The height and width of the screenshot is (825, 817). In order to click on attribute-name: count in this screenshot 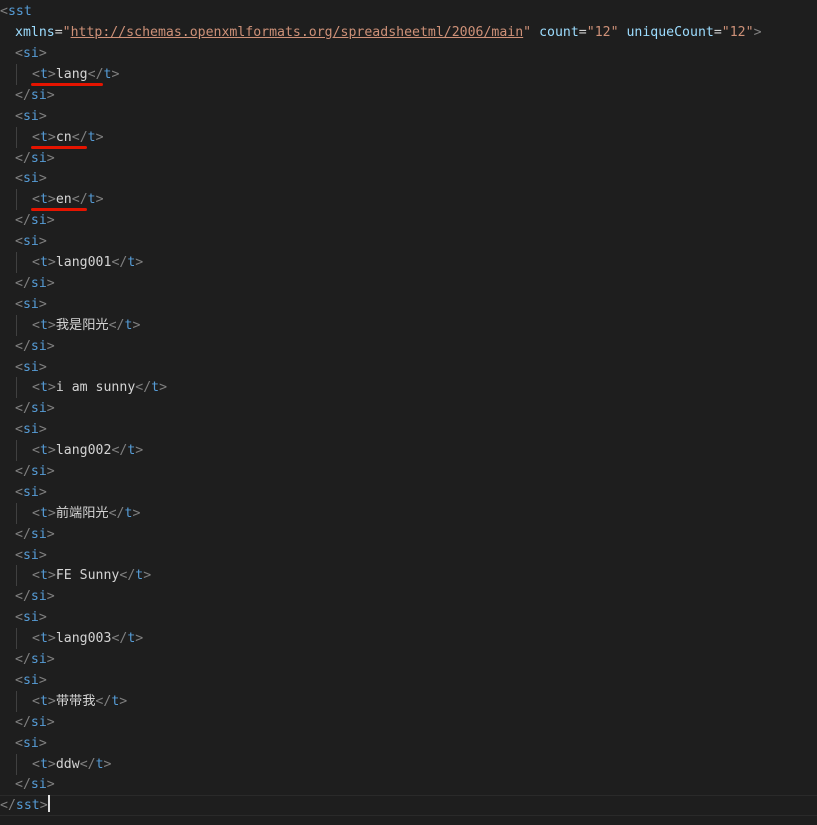, I will do `click(559, 32)`.